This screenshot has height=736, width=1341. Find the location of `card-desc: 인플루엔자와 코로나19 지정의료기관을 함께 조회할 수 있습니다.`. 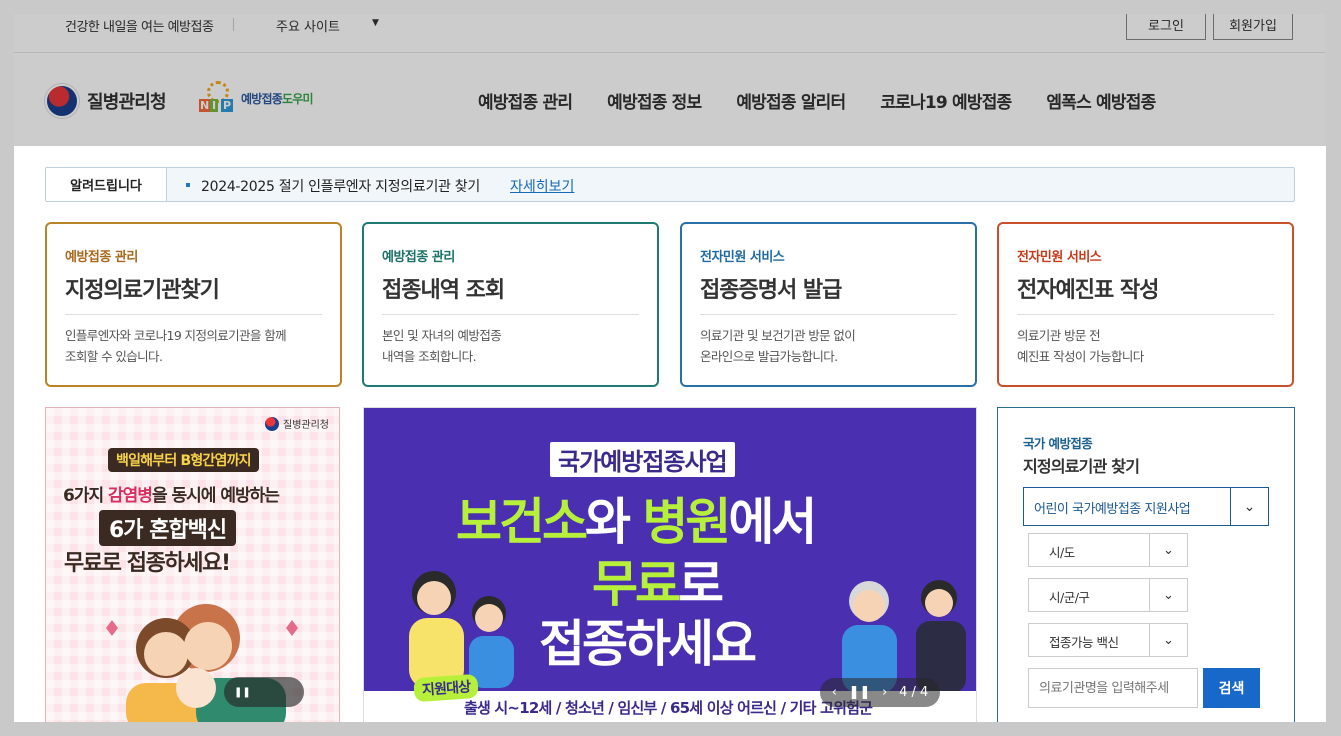

card-desc: 인플루엔자와 코로나19 지정의료기관을 함께 조회할 수 있습니다. is located at coordinates (176, 346).